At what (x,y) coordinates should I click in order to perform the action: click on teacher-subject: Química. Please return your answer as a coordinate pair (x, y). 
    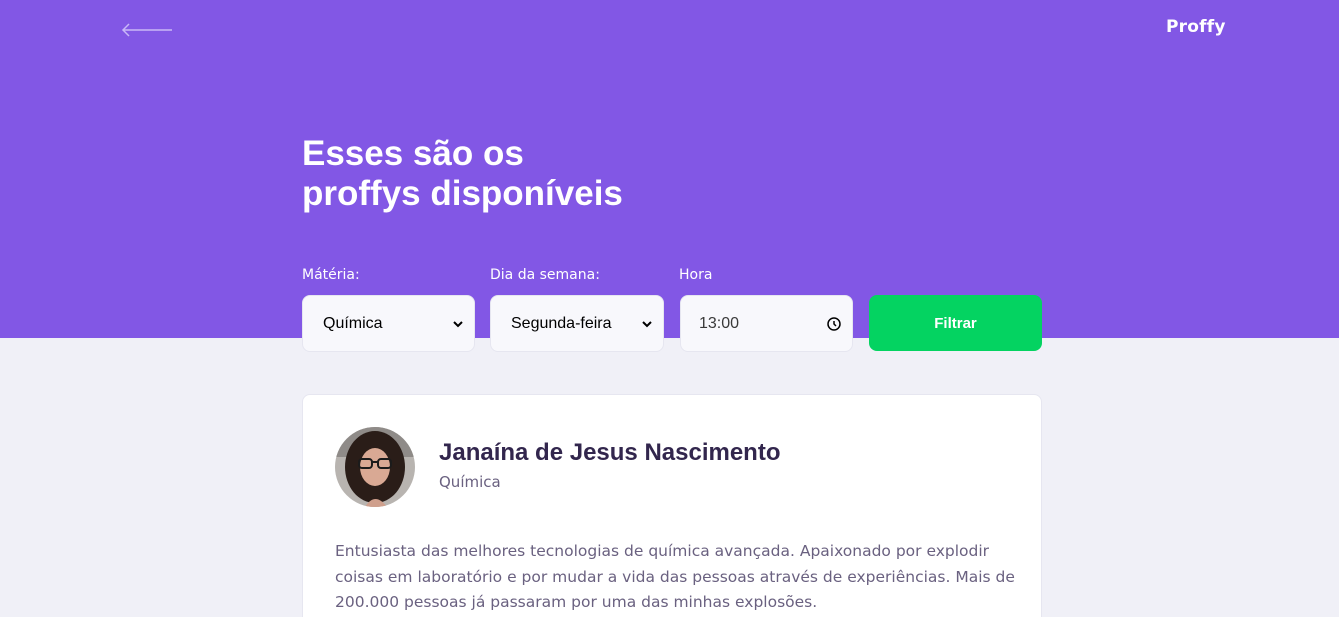
    Looking at the image, I should click on (470, 482).